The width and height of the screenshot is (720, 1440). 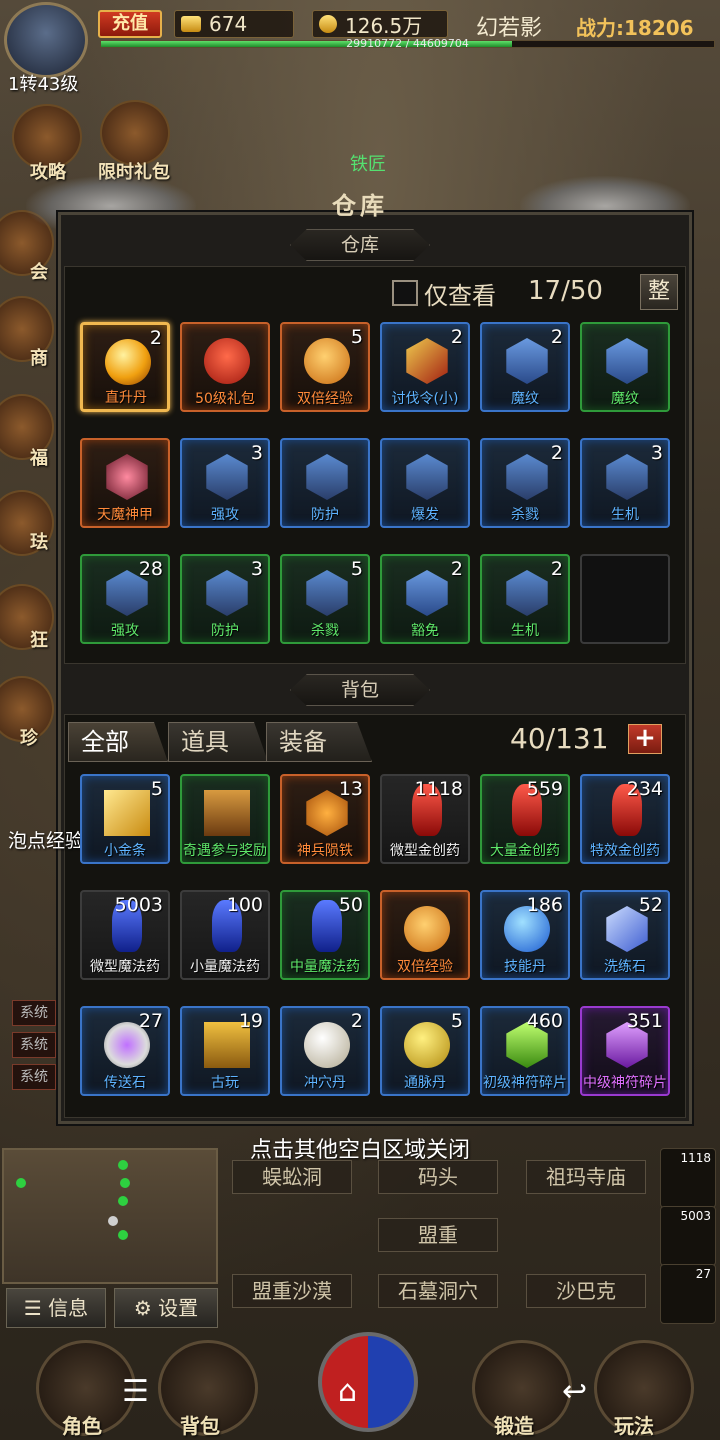 I want to click on item-slot: 双倍经验, so click(x=425, y=935).